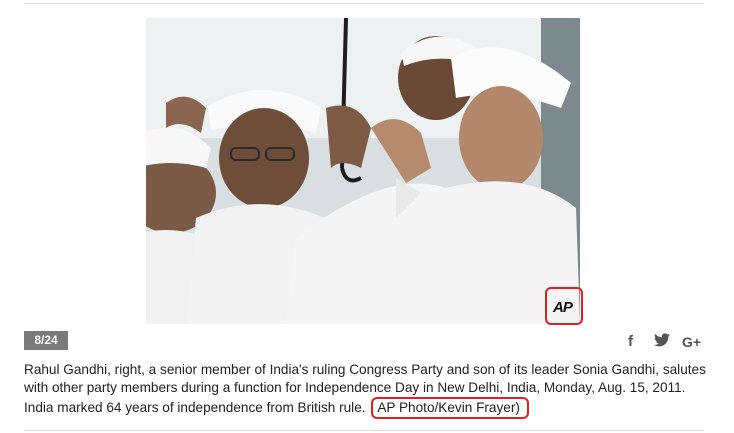  I want to click on ap-logo: AP, so click(563, 307).